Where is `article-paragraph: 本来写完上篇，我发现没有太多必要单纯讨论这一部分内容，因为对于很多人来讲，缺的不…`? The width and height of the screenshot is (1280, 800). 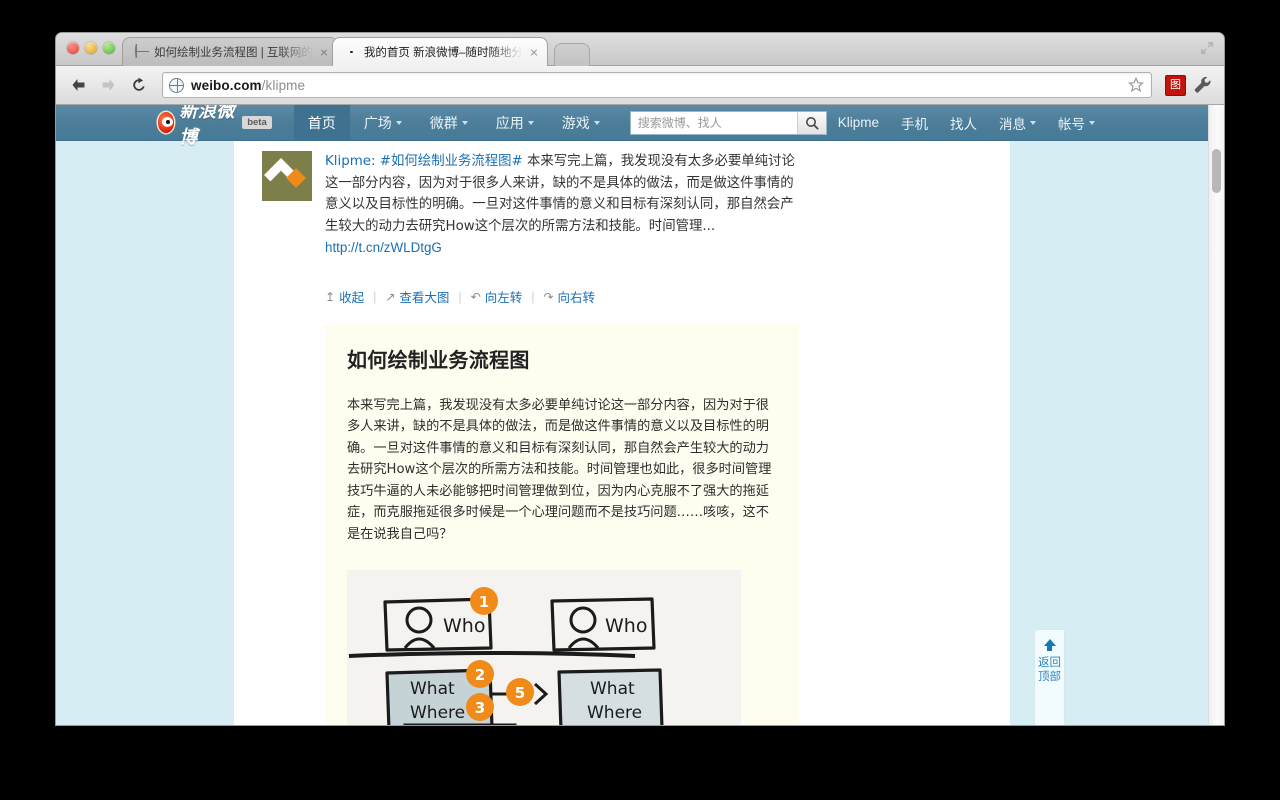 article-paragraph: 本来写完上篇，我发现没有太多必要单纯讨论这一部分内容，因为对于很多人来讲，缺的不… is located at coordinates (559, 470).